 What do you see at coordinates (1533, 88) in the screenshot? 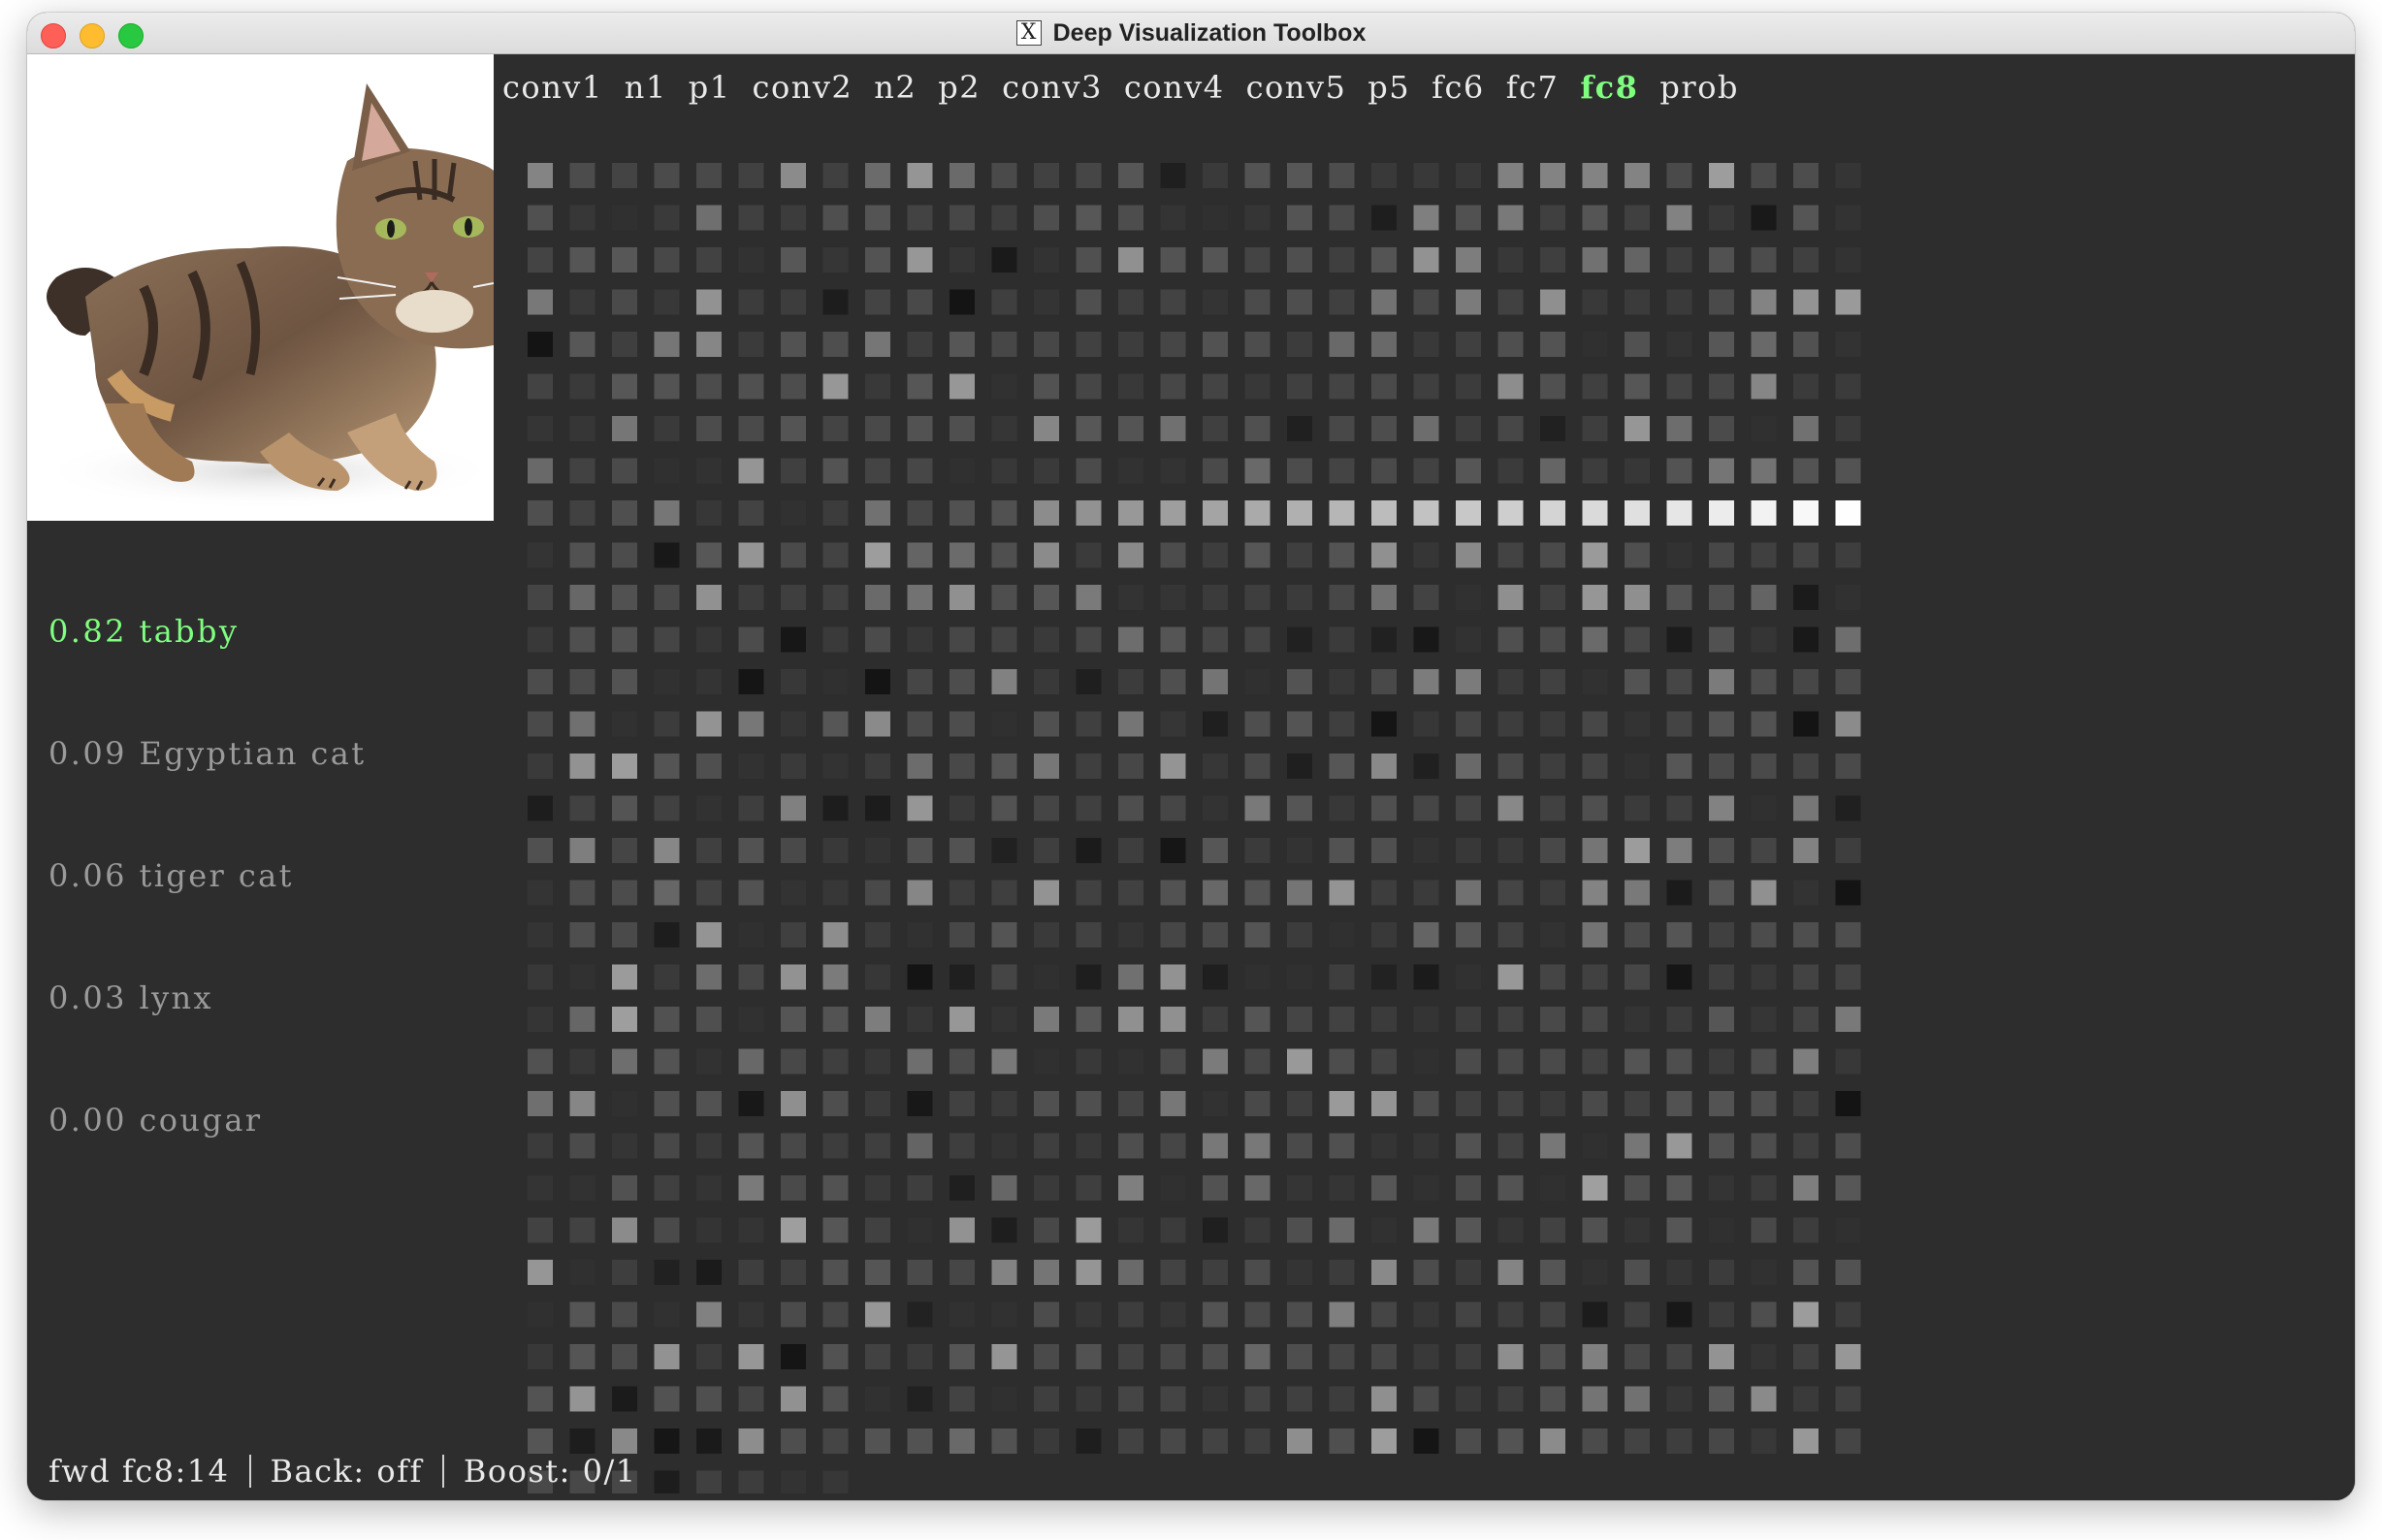
I see `layer-fc7: fc7` at bounding box center [1533, 88].